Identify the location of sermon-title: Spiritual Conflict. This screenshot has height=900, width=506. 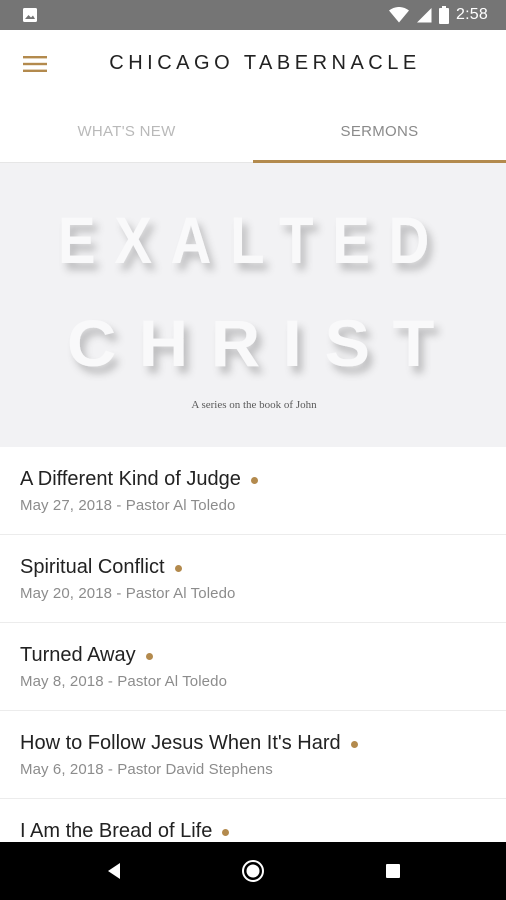
(92, 567).